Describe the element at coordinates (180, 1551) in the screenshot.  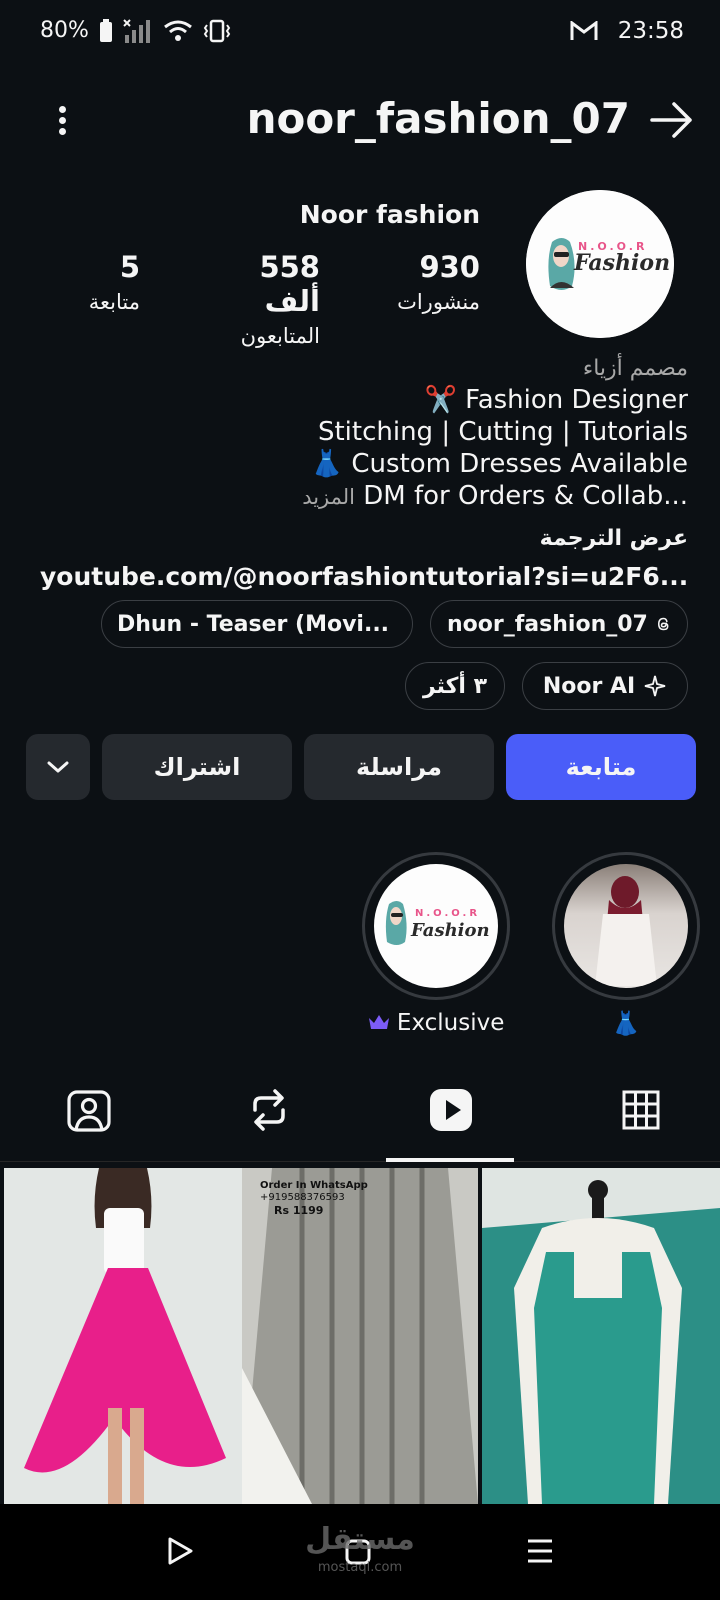
I see `play-nav-icon` at that location.